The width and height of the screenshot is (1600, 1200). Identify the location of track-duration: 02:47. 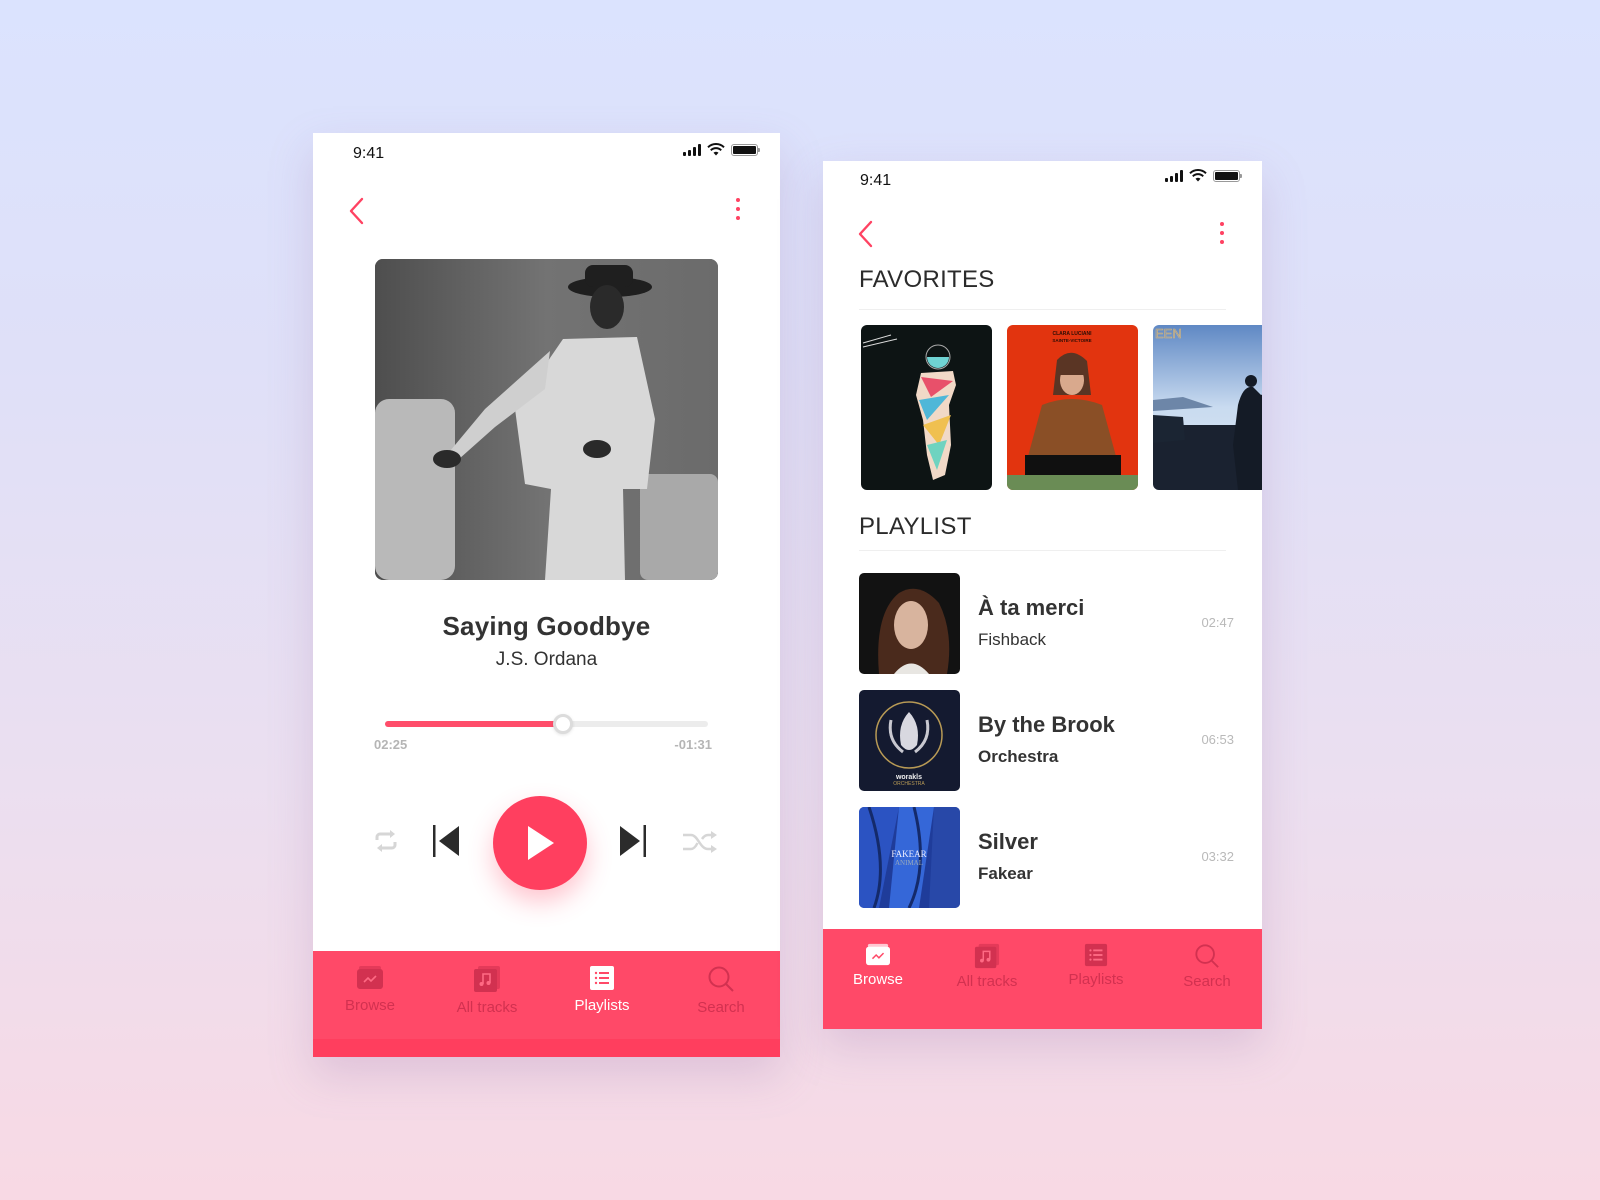
(1217, 622).